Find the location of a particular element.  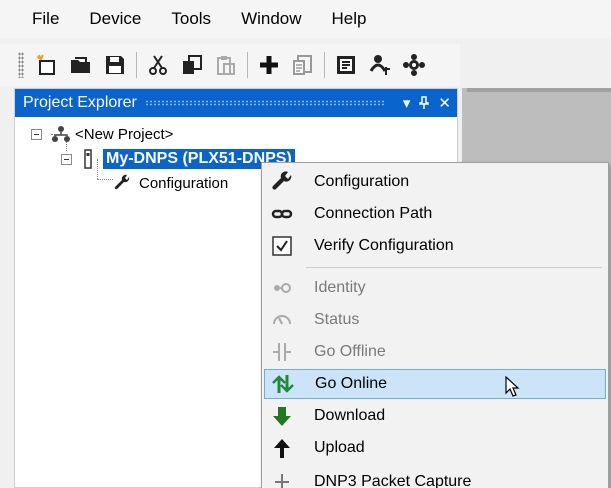

menu-item-connection-path: Connection Path is located at coordinates (435, 214).